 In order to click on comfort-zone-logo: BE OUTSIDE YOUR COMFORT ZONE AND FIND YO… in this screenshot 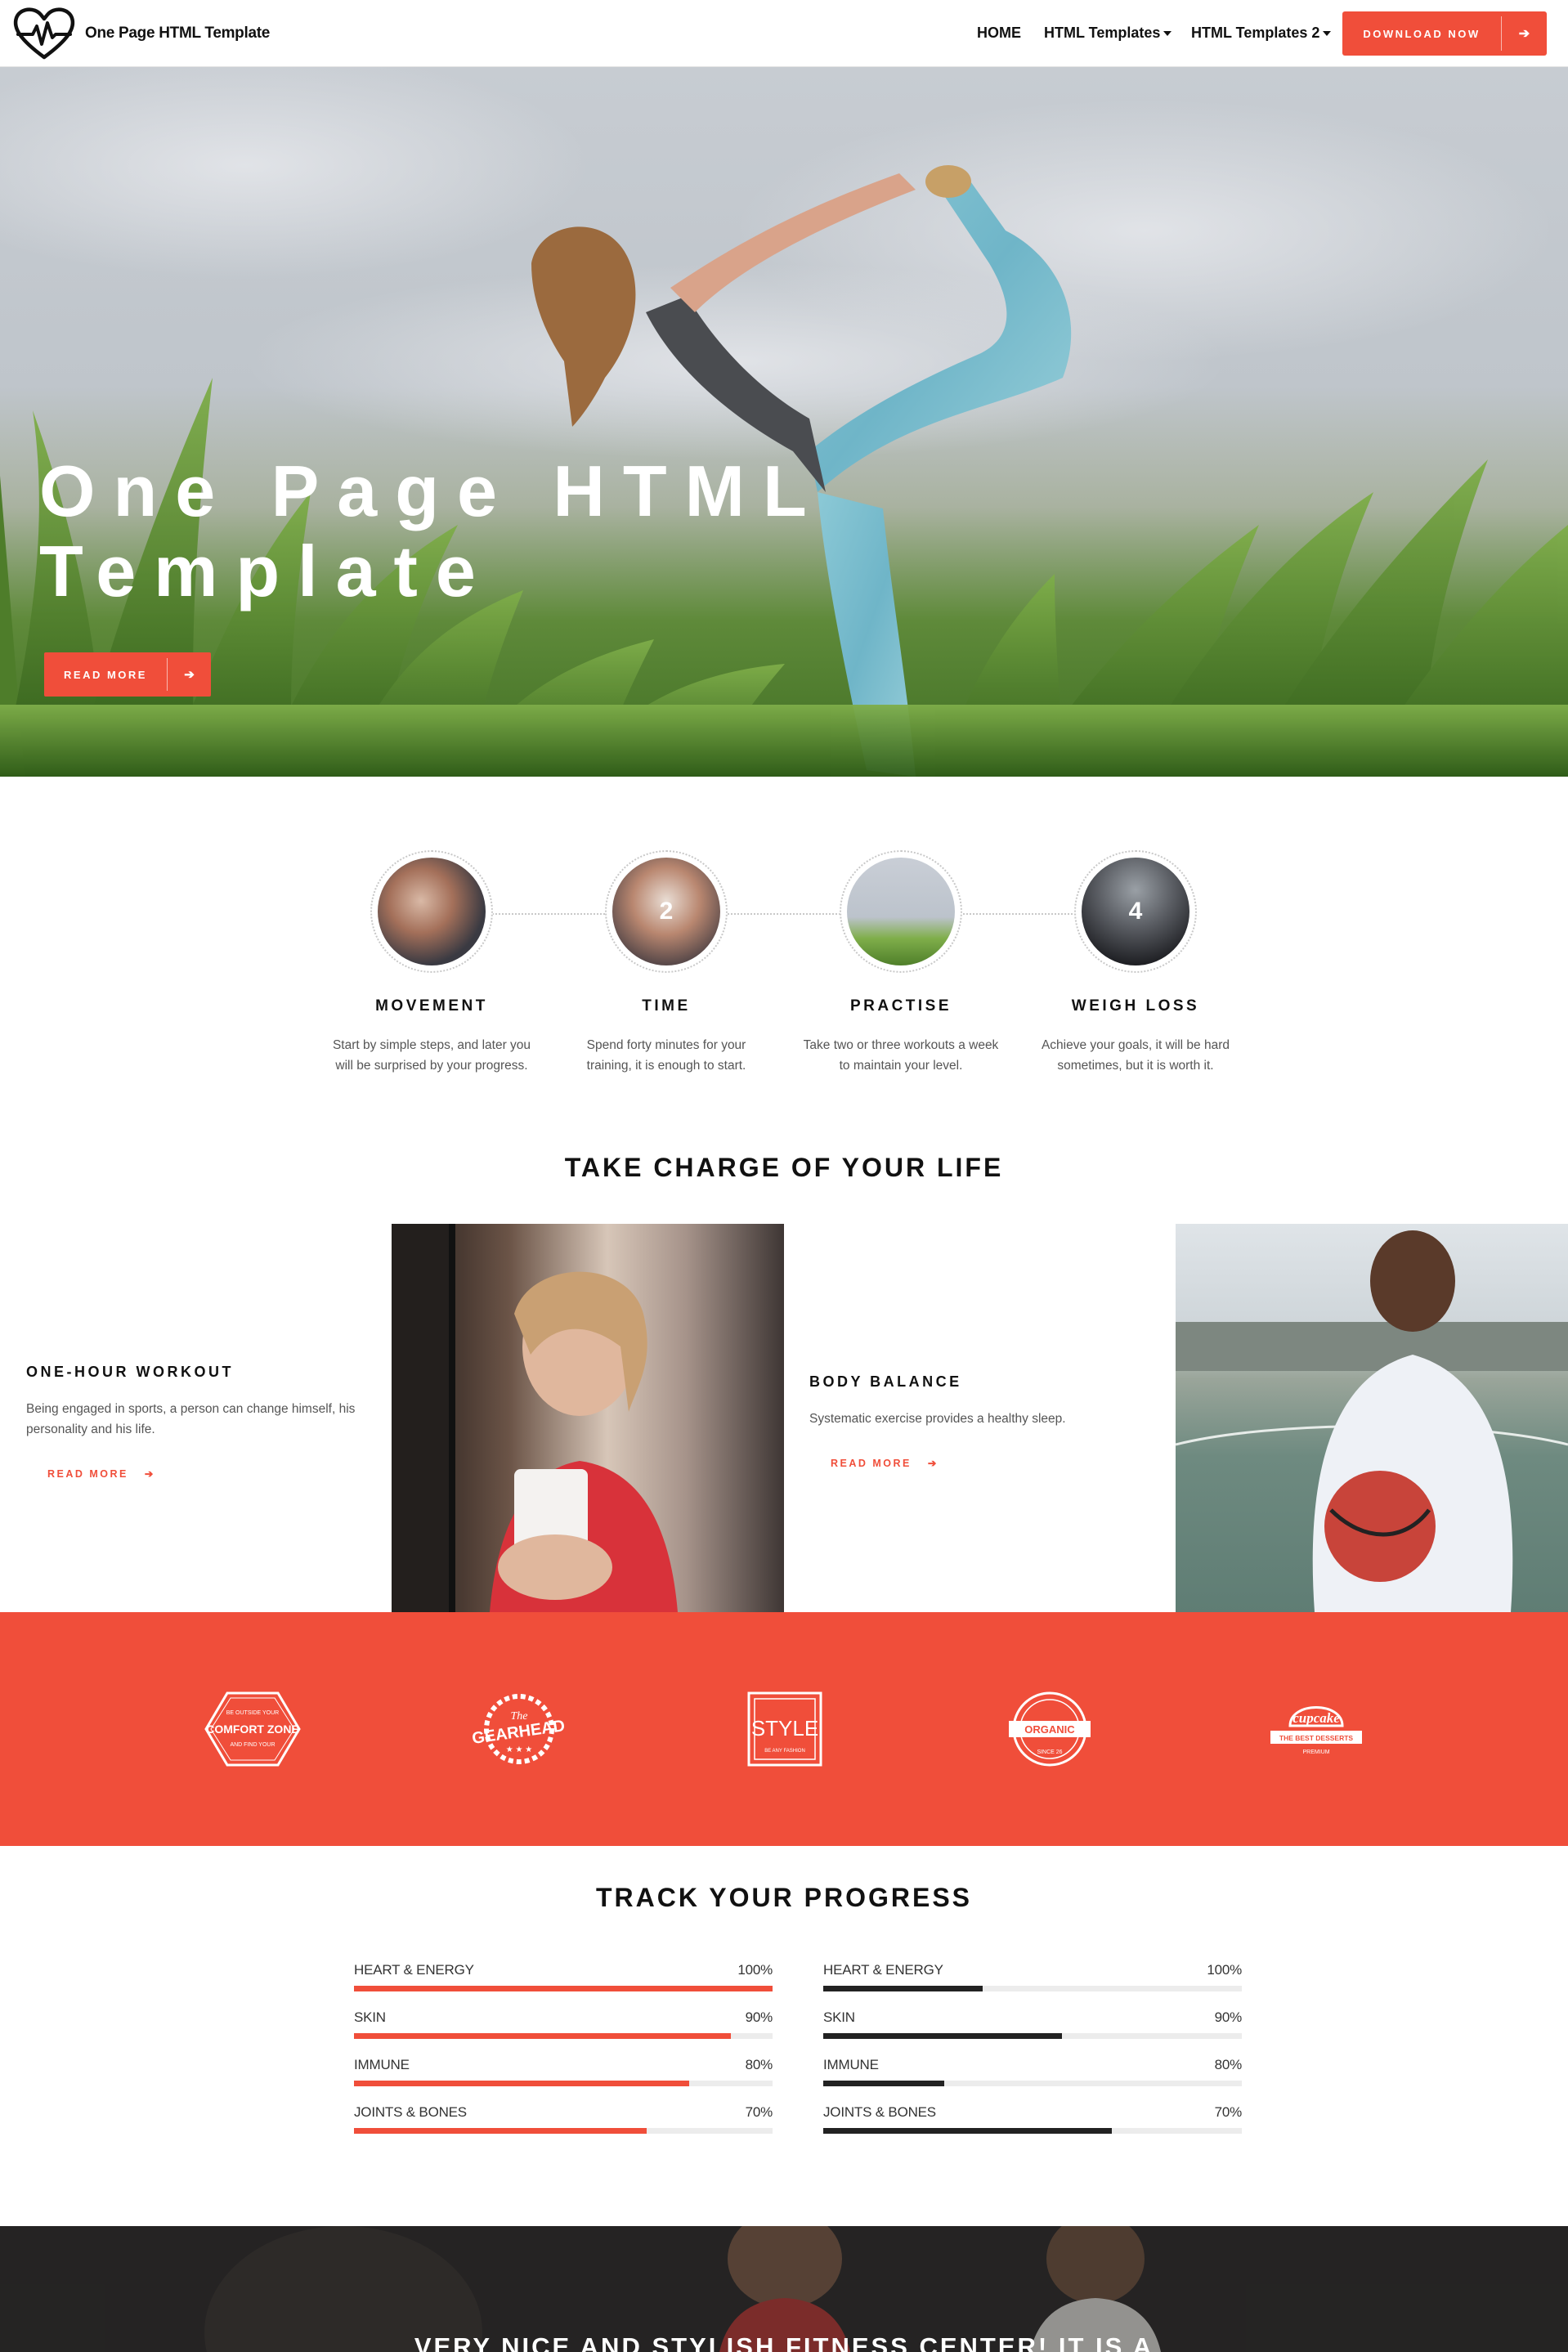, I will do `click(253, 1729)`.